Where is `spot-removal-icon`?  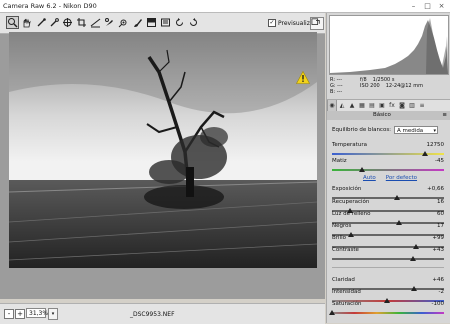 spot-removal-icon is located at coordinates (109, 22).